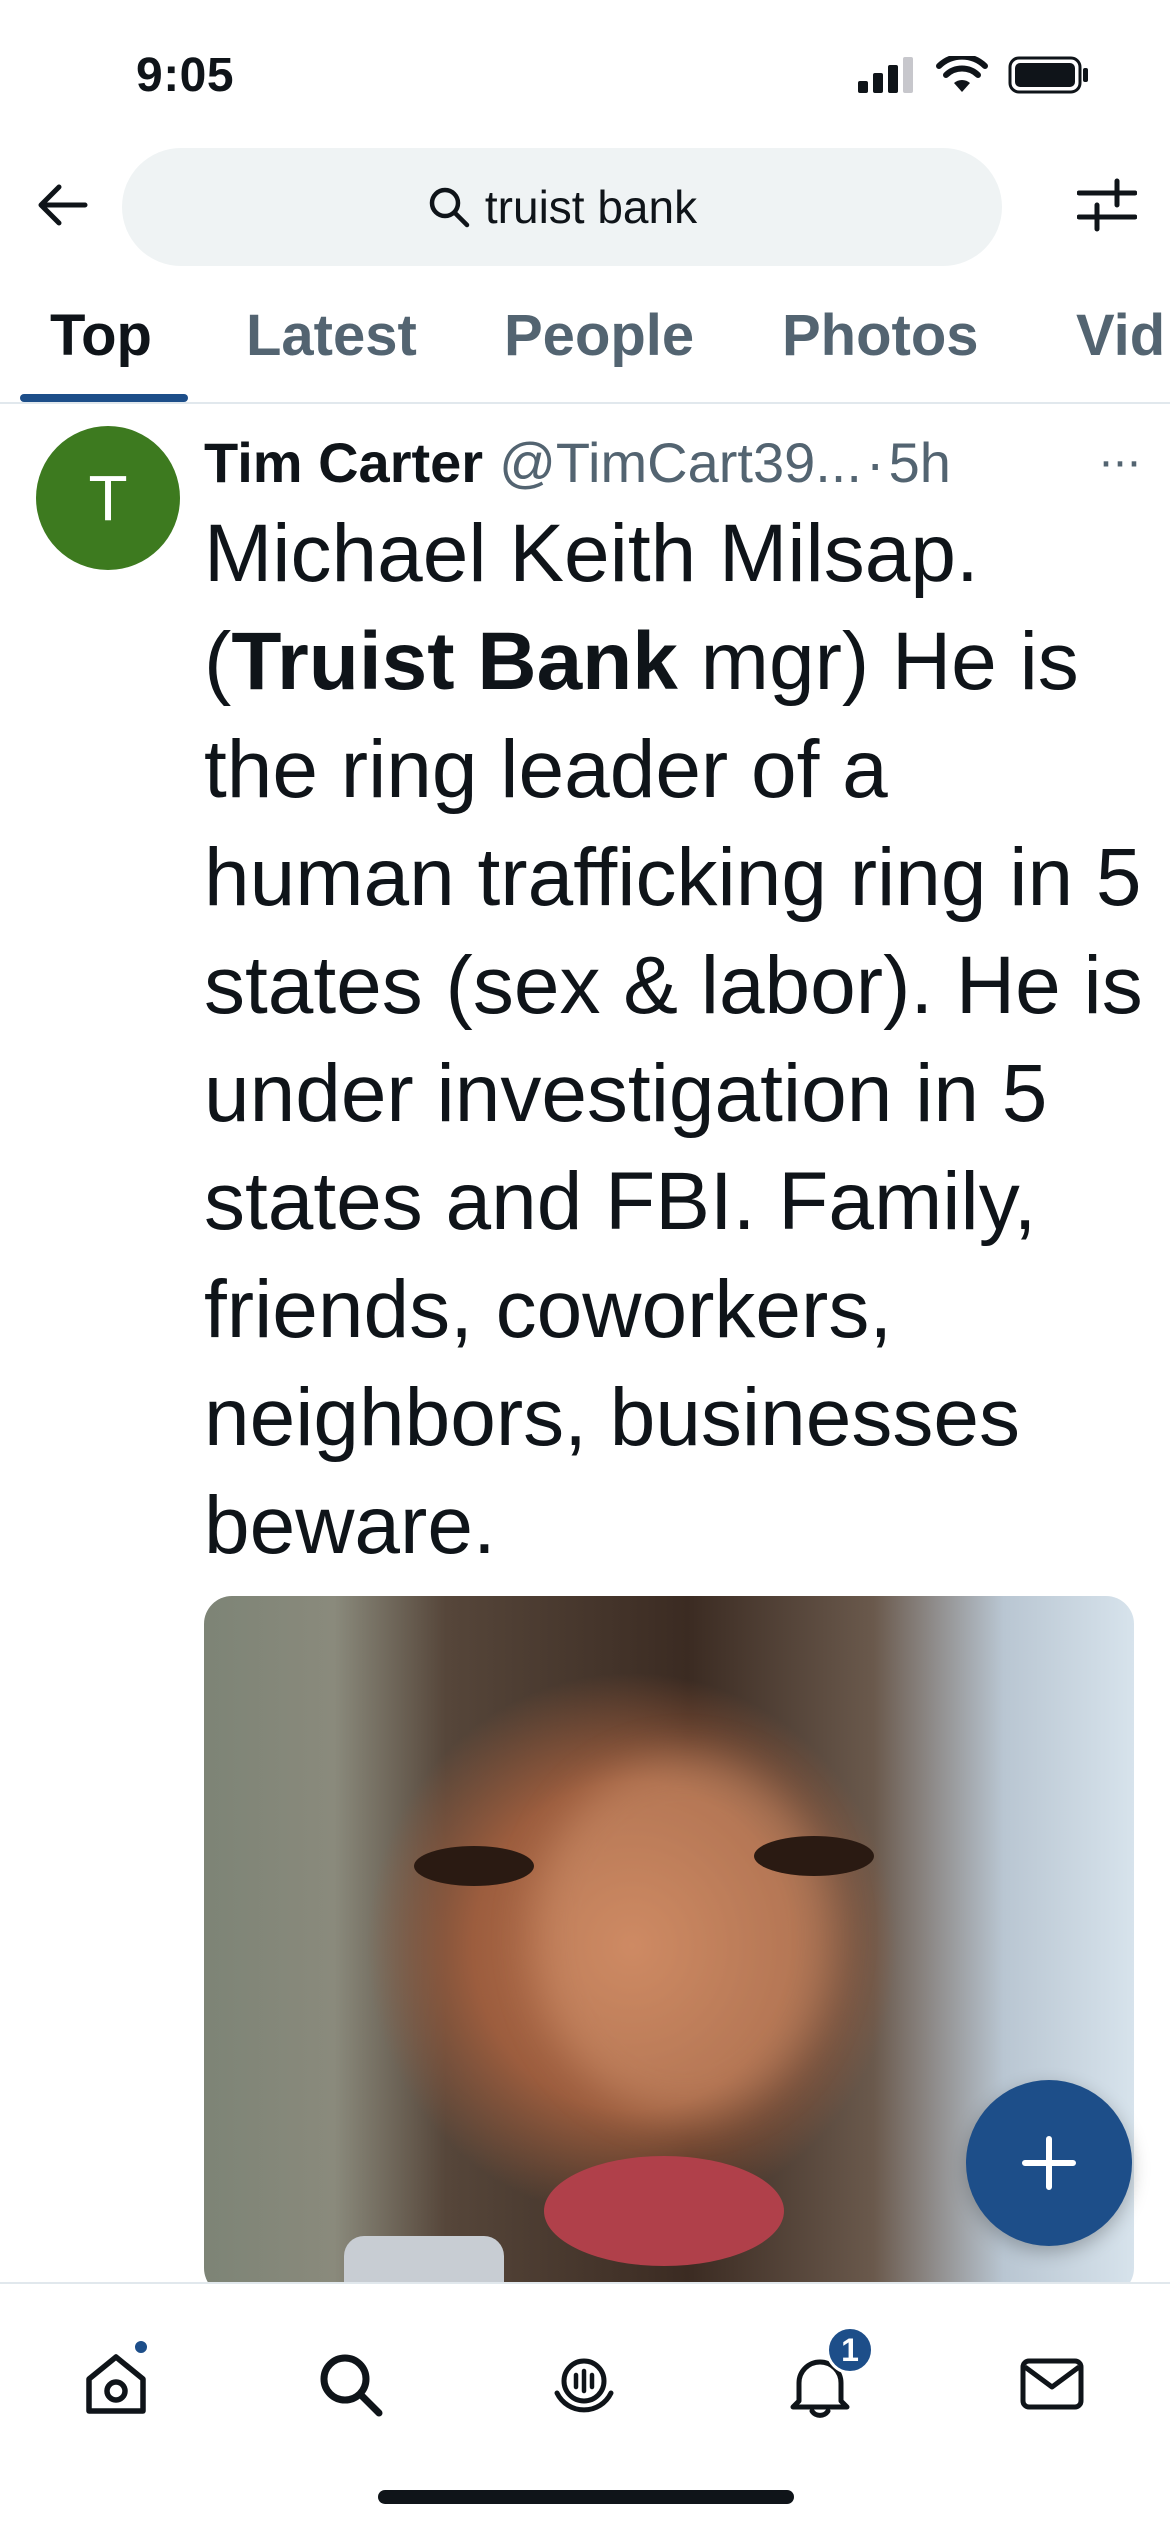 This screenshot has height=2532, width=1170. I want to click on spaces-icon, so click(584, 2385).